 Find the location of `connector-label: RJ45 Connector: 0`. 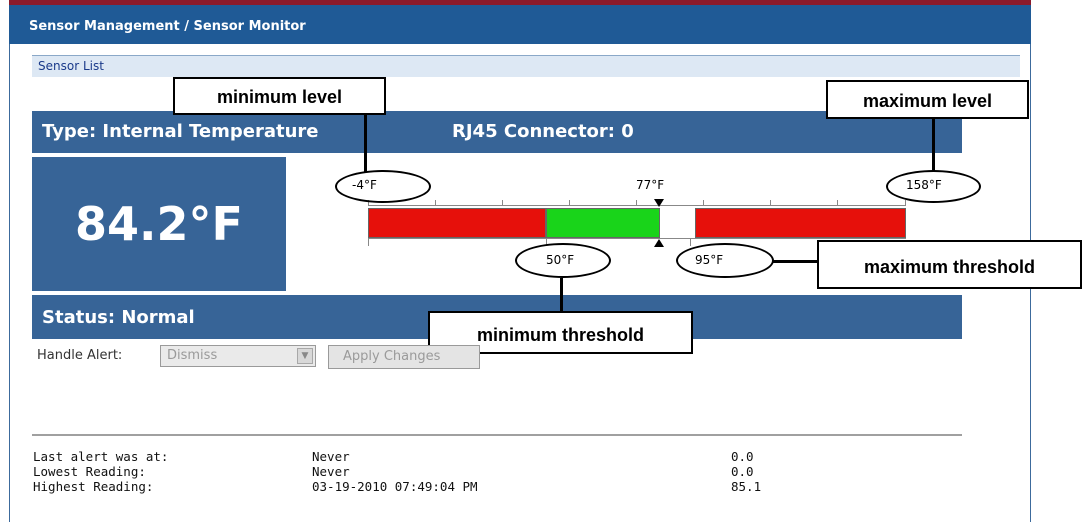

connector-label: RJ45 Connector: 0 is located at coordinates (543, 131).